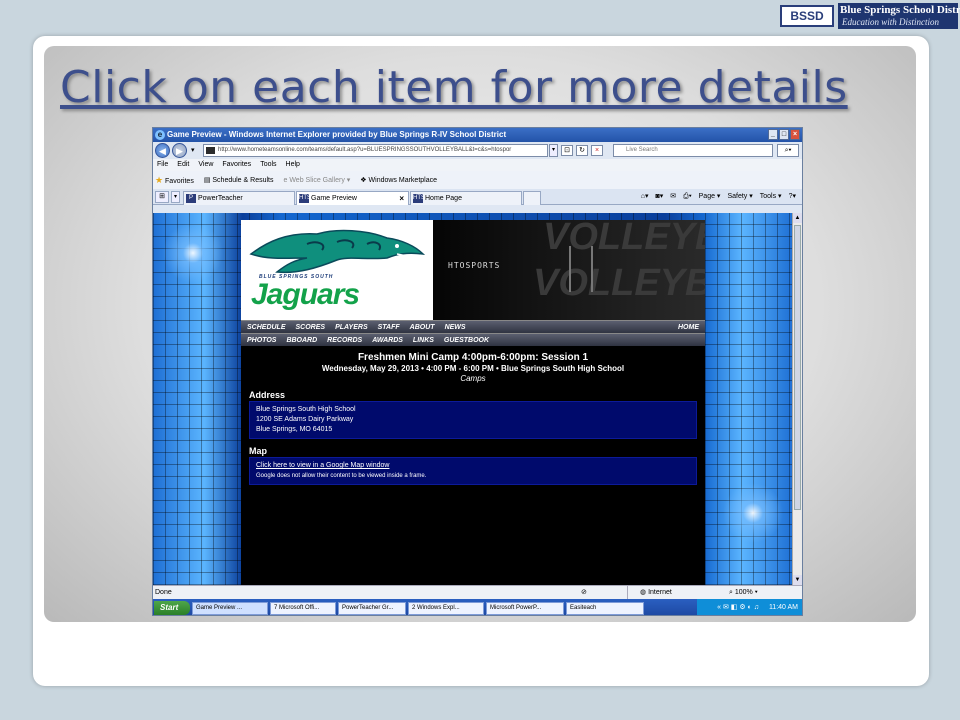 Image resolution: width=960 pixels, height=720 pixels. I want to click on logo-tagline: Education with Distinction, so click(890, 22).